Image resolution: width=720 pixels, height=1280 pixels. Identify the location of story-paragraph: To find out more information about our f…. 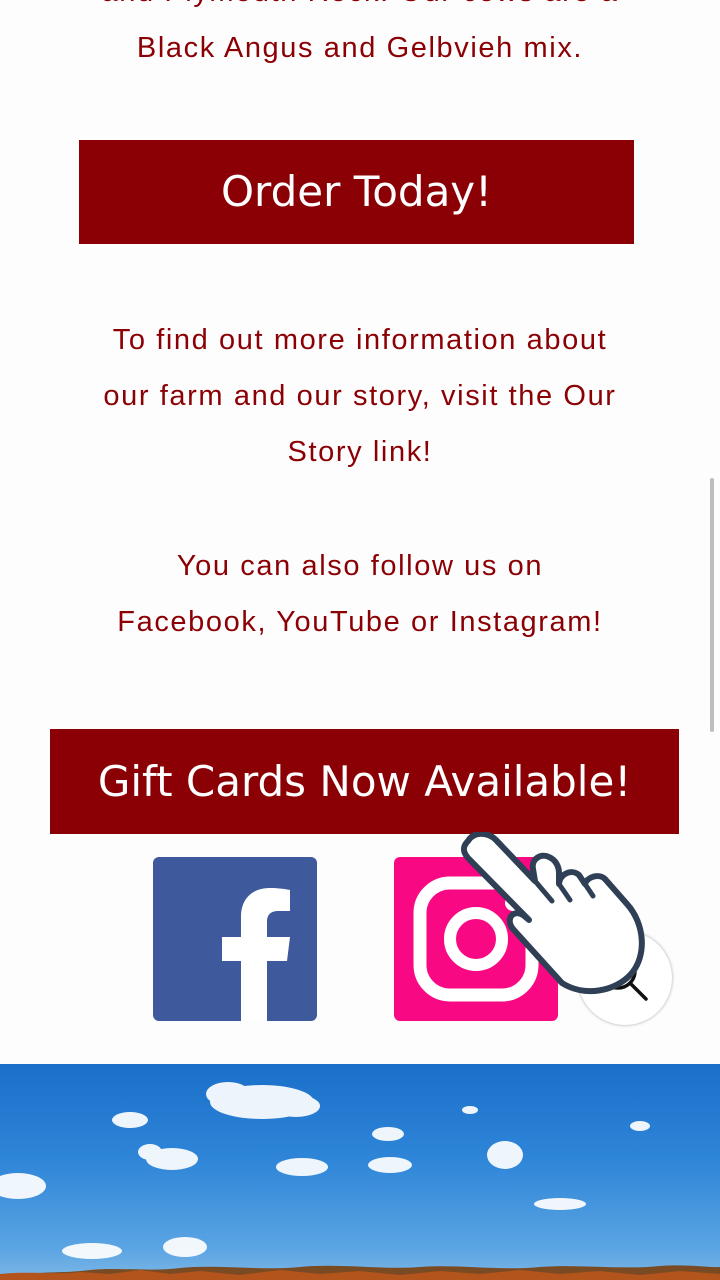
(360, 396).